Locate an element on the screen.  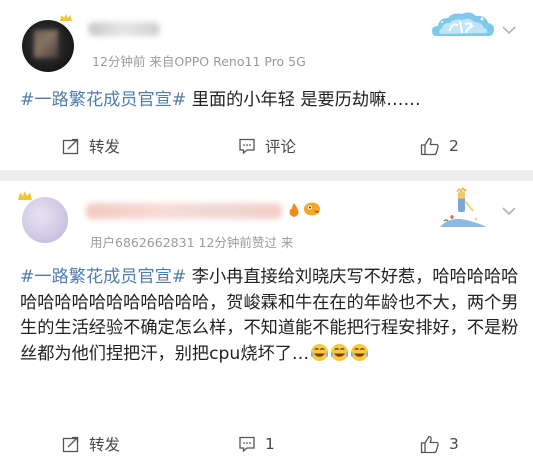
comment-button: 评论 is located at coordinates (267, 146).